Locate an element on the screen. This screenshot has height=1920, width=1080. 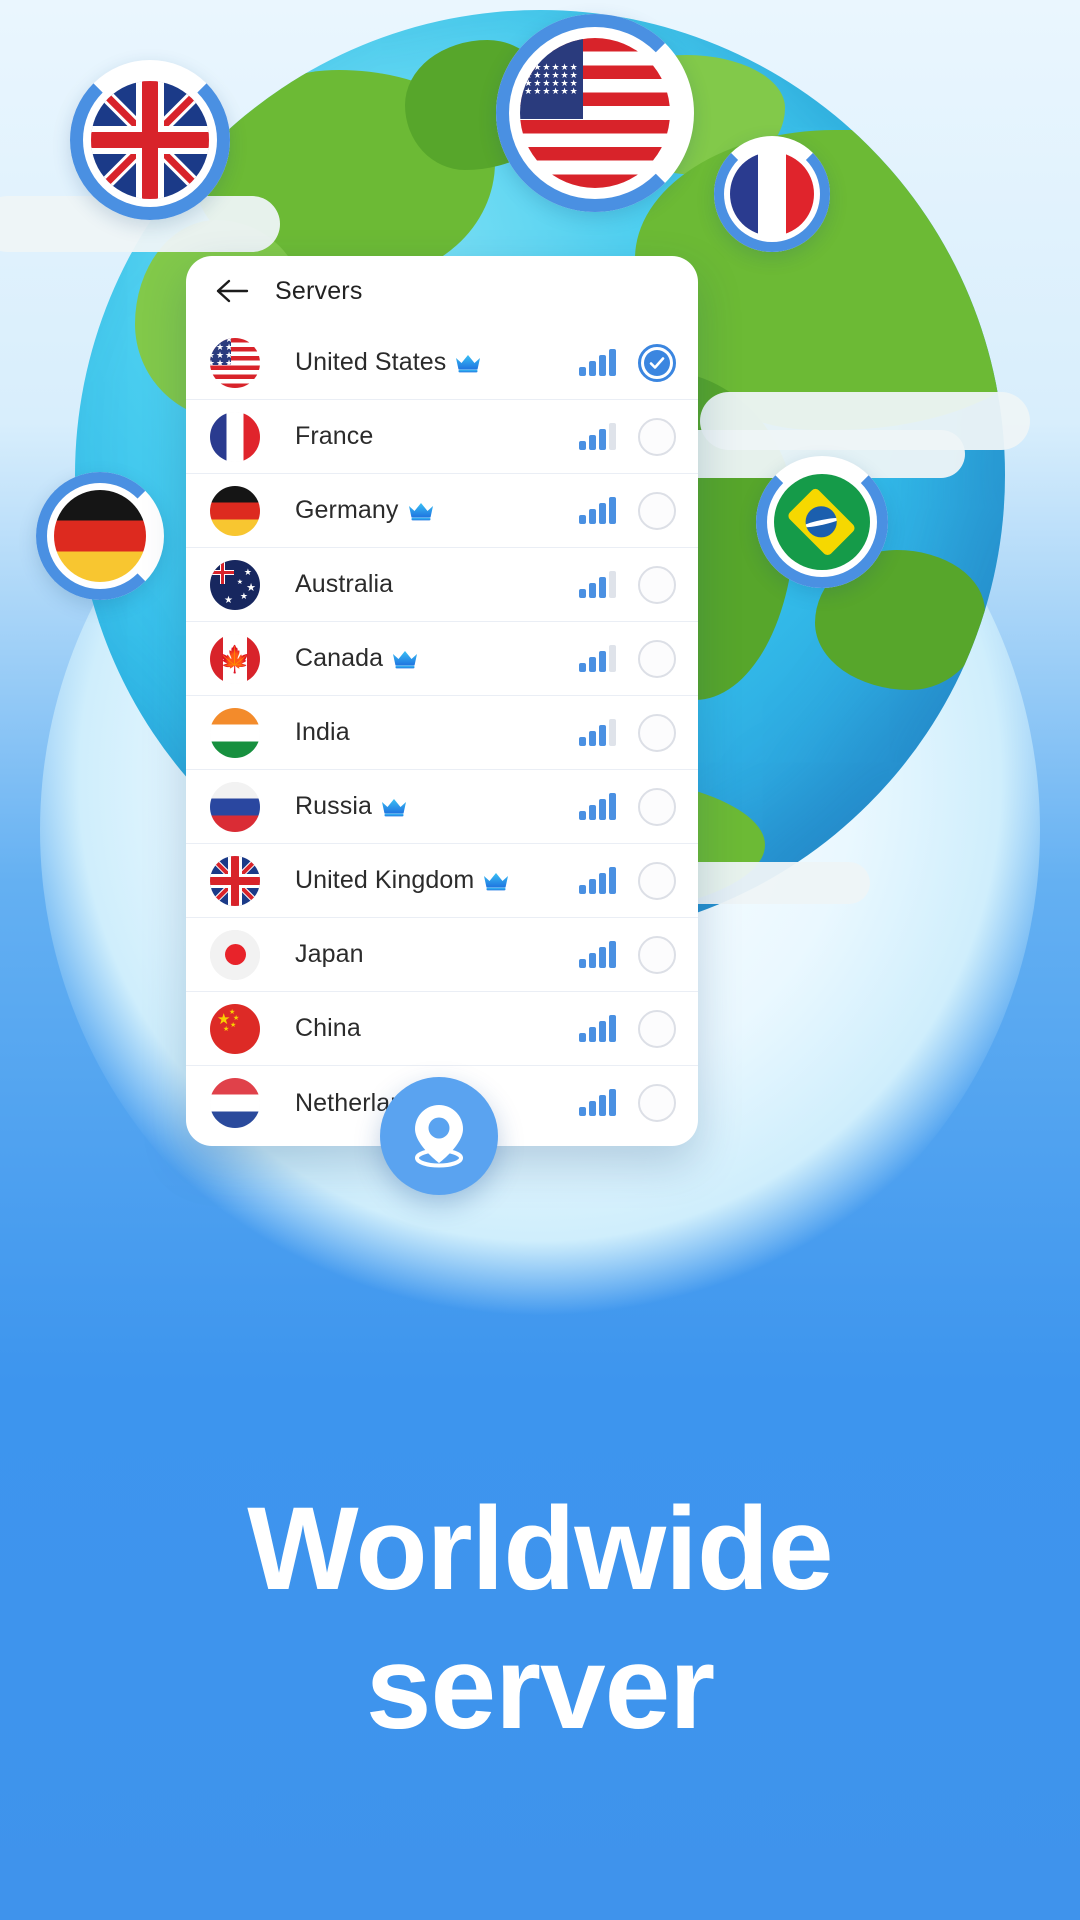
server-country-name: China is located at coordinates (328, 1028).